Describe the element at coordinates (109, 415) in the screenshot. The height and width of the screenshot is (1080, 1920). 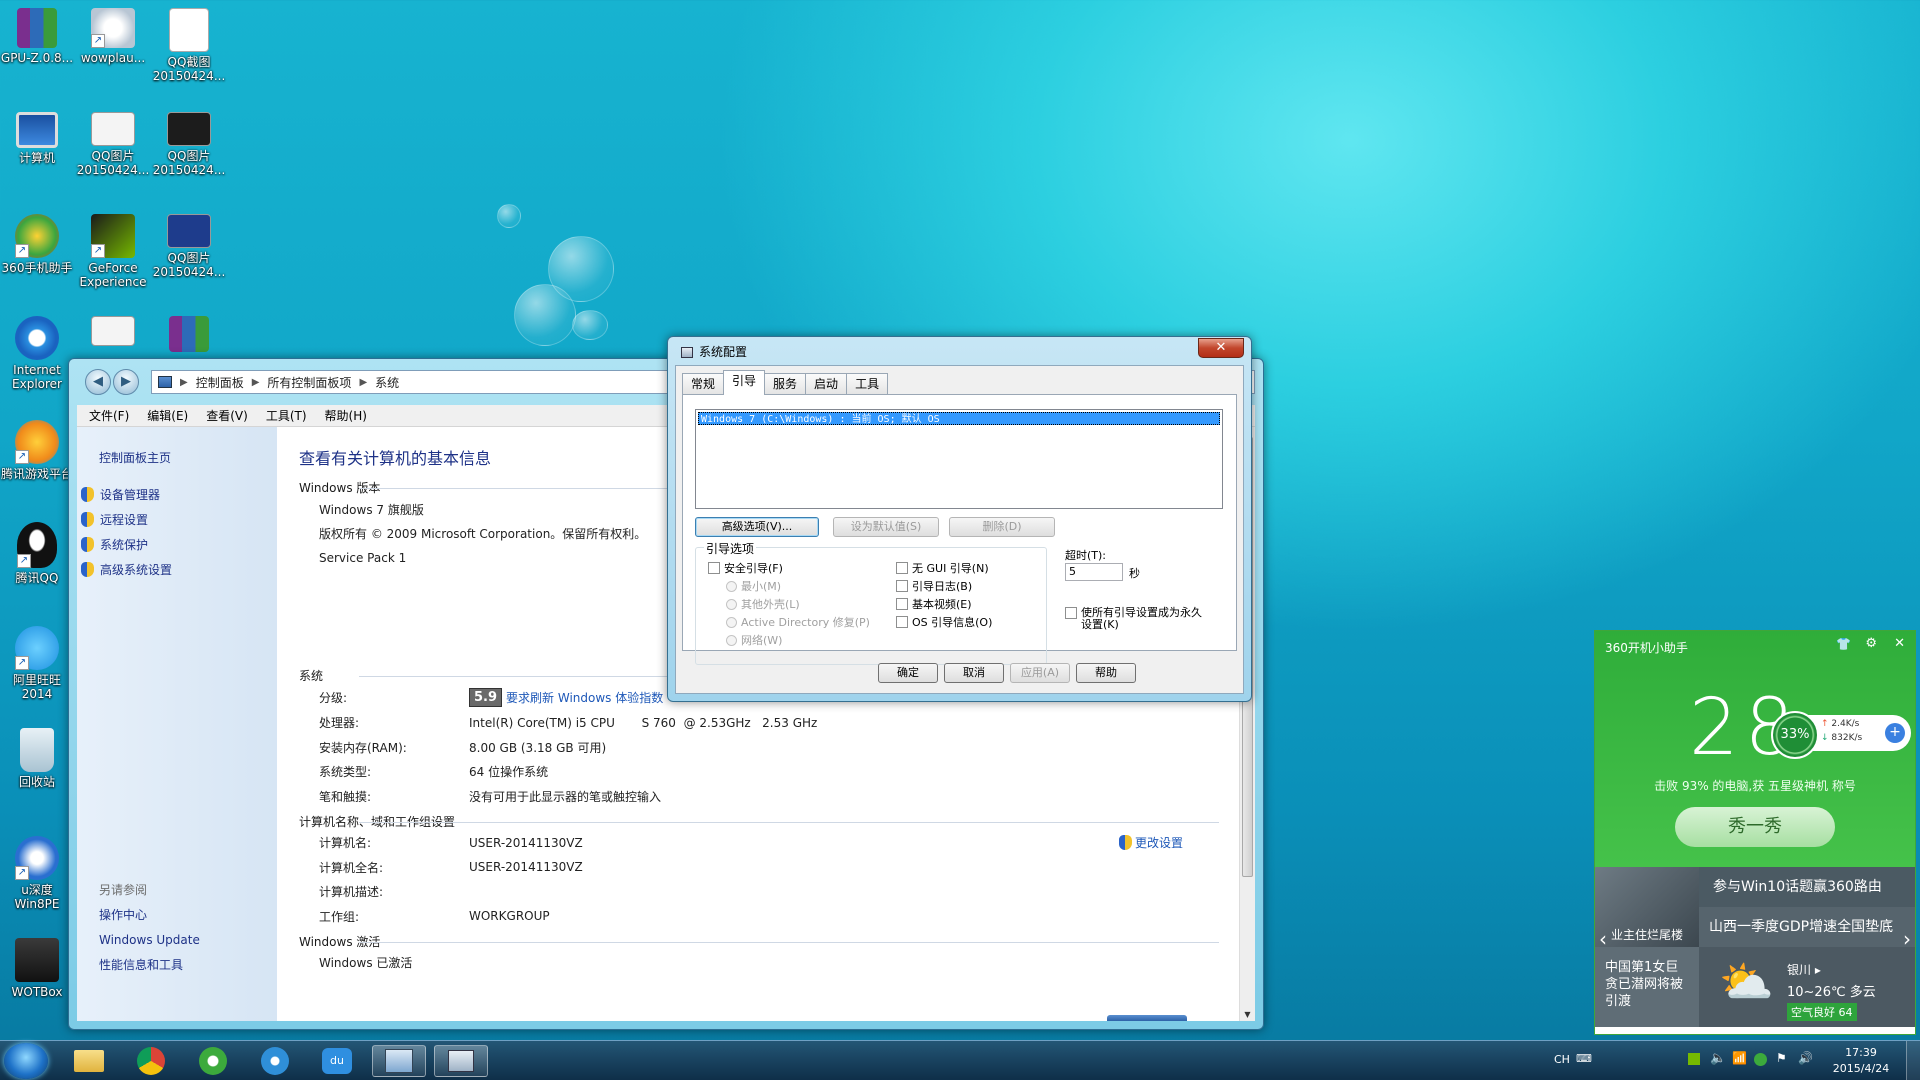
I see `menu-file: 文件(F)` at that location.